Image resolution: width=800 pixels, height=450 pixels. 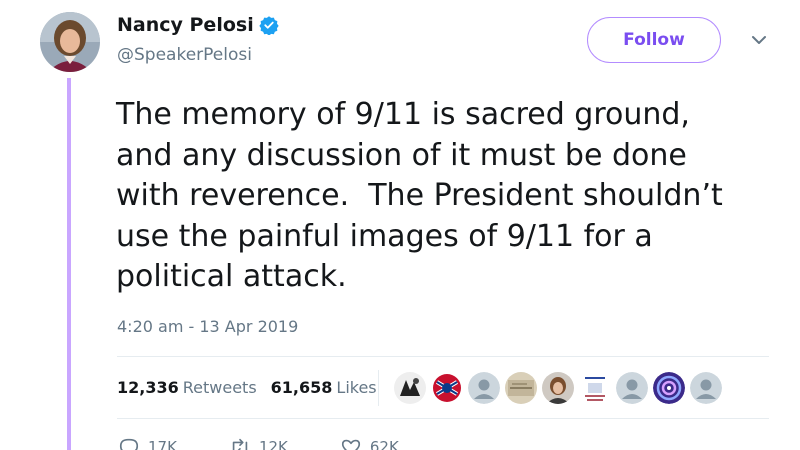 I want to click on liker-avatars, so click(x=560, y=388).